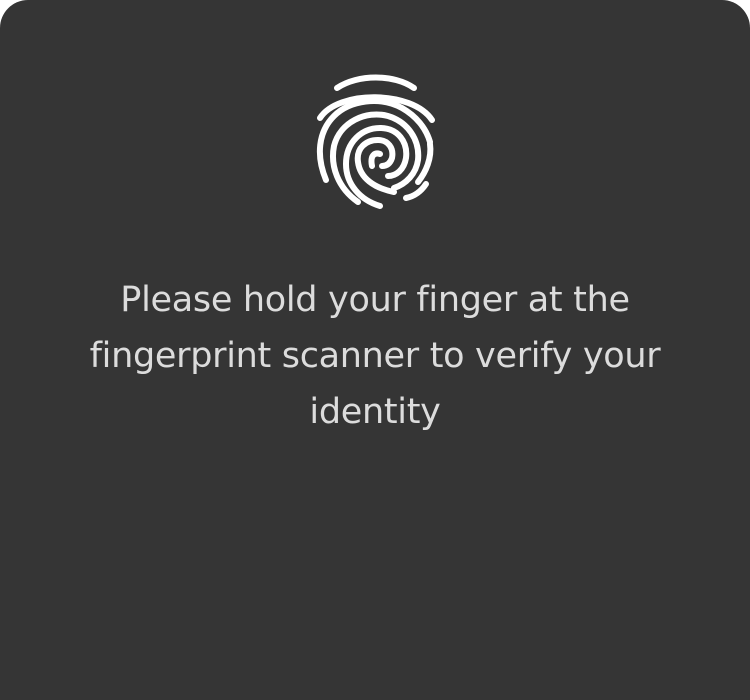 The height and width of the screenshot is (700, 750). What do you see at coordinates (375, 142) in the screenshot?
I see `fingerprint-icon` at bounding box center [375, 142].